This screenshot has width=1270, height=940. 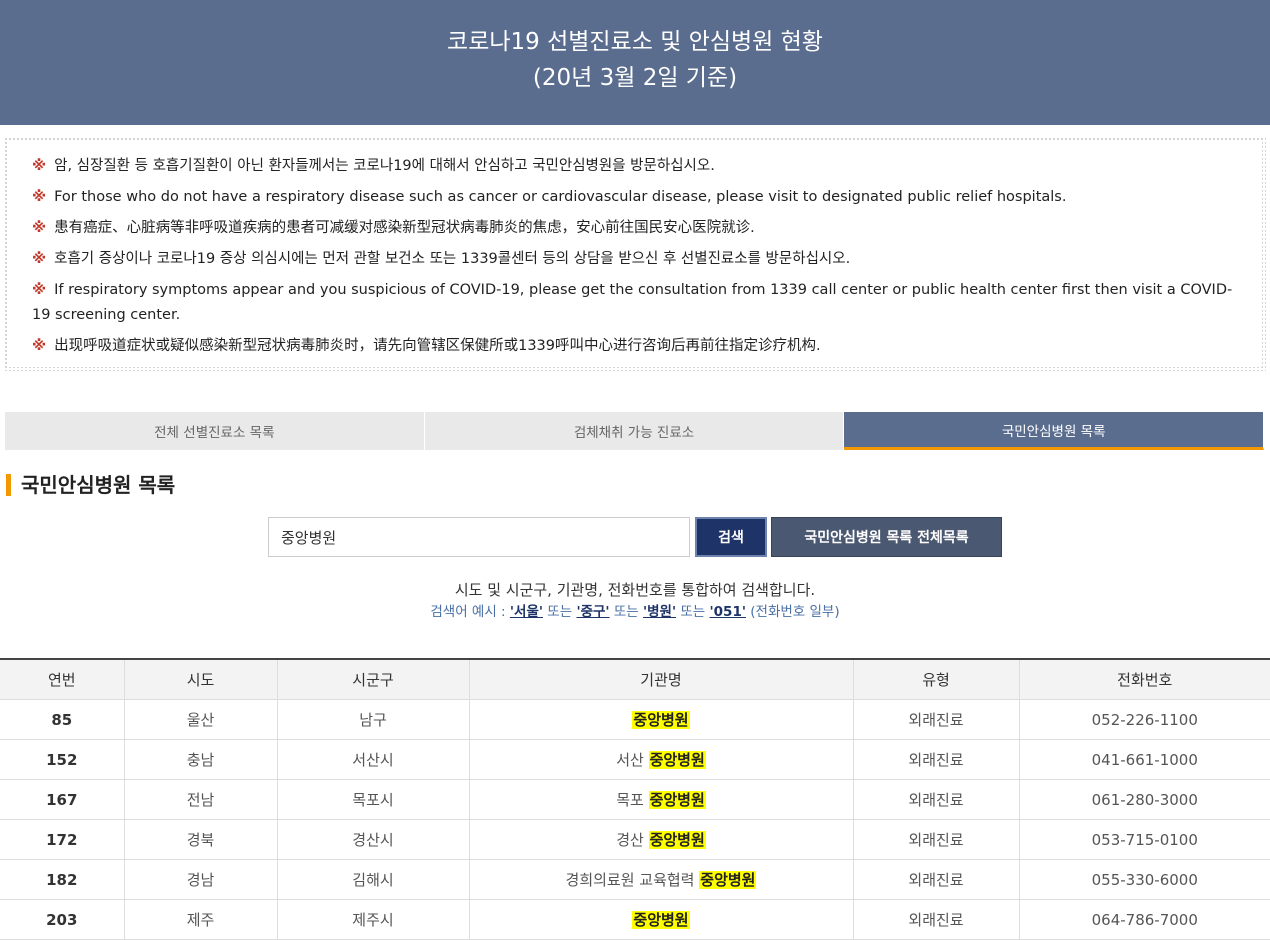 I want to click on cell-no: 203, so click(x=62, y=919).